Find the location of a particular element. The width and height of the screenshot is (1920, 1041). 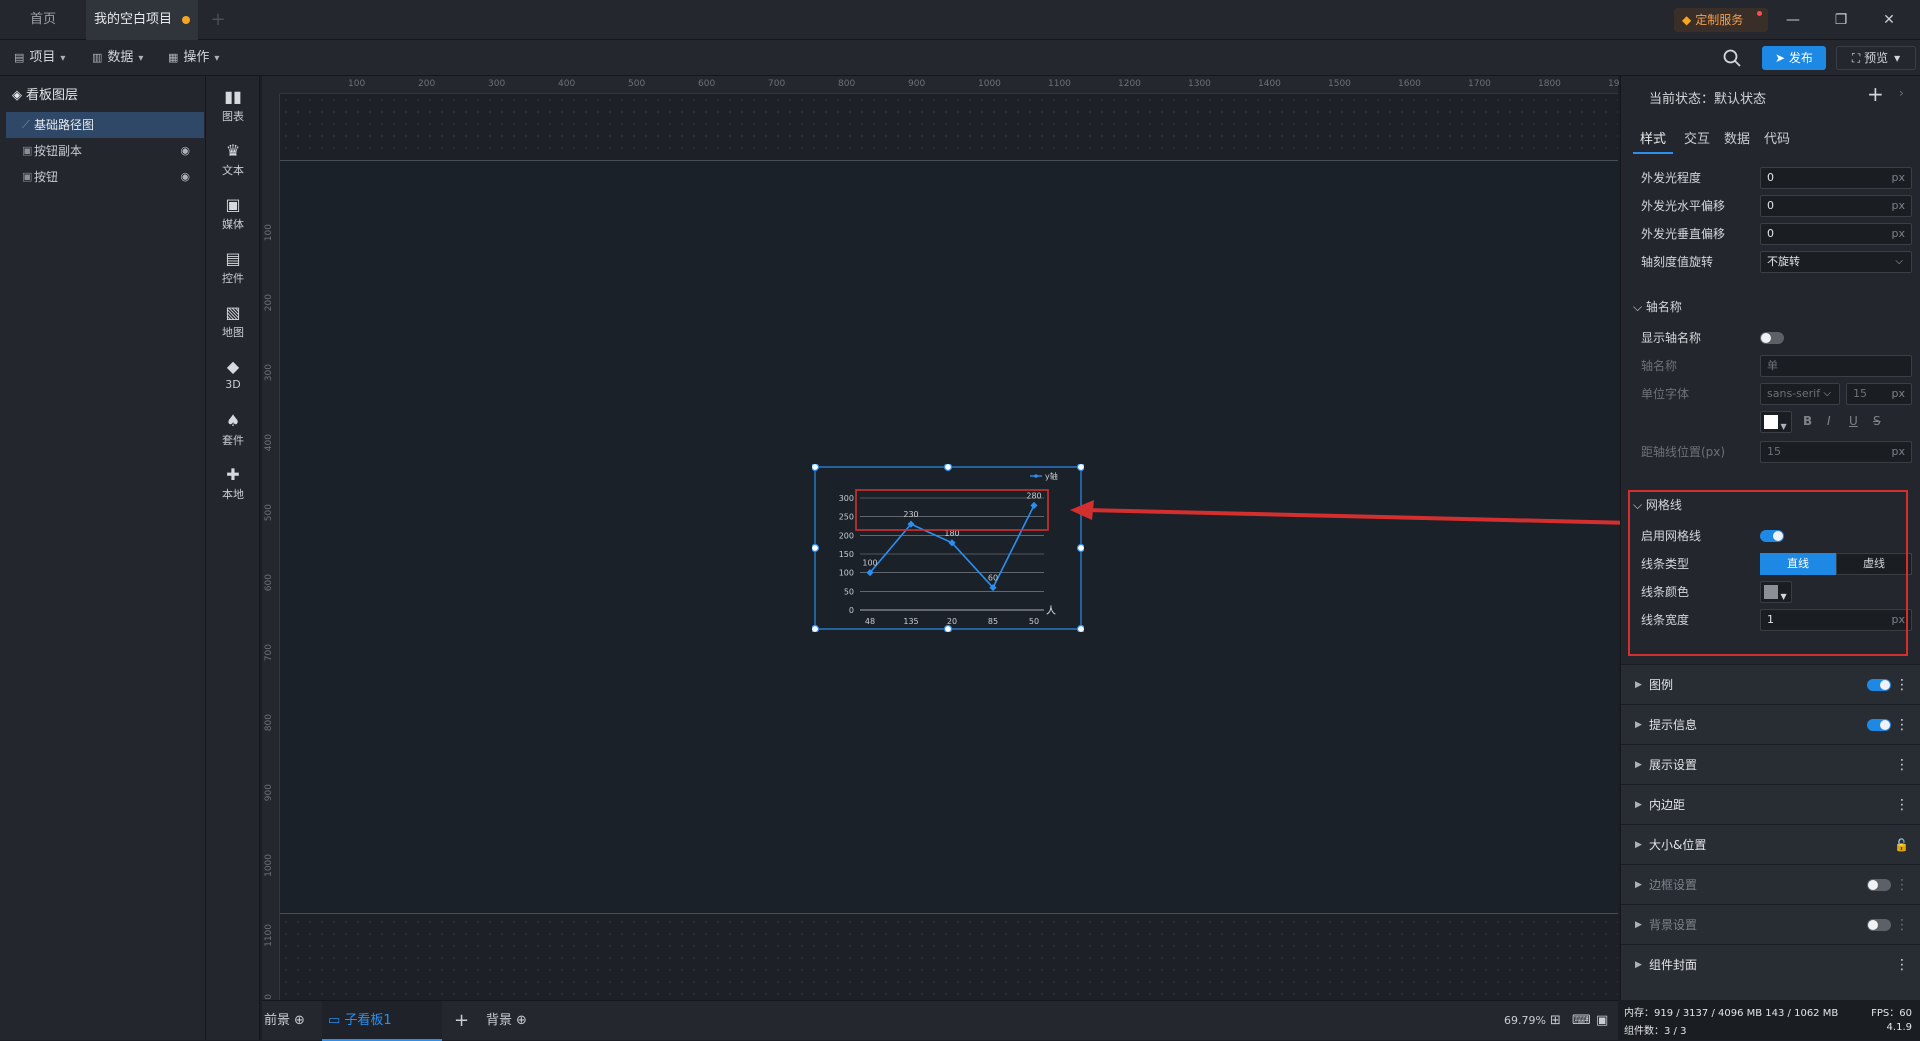

strikethrough-icon: S is located at coordinates (1877, 421).